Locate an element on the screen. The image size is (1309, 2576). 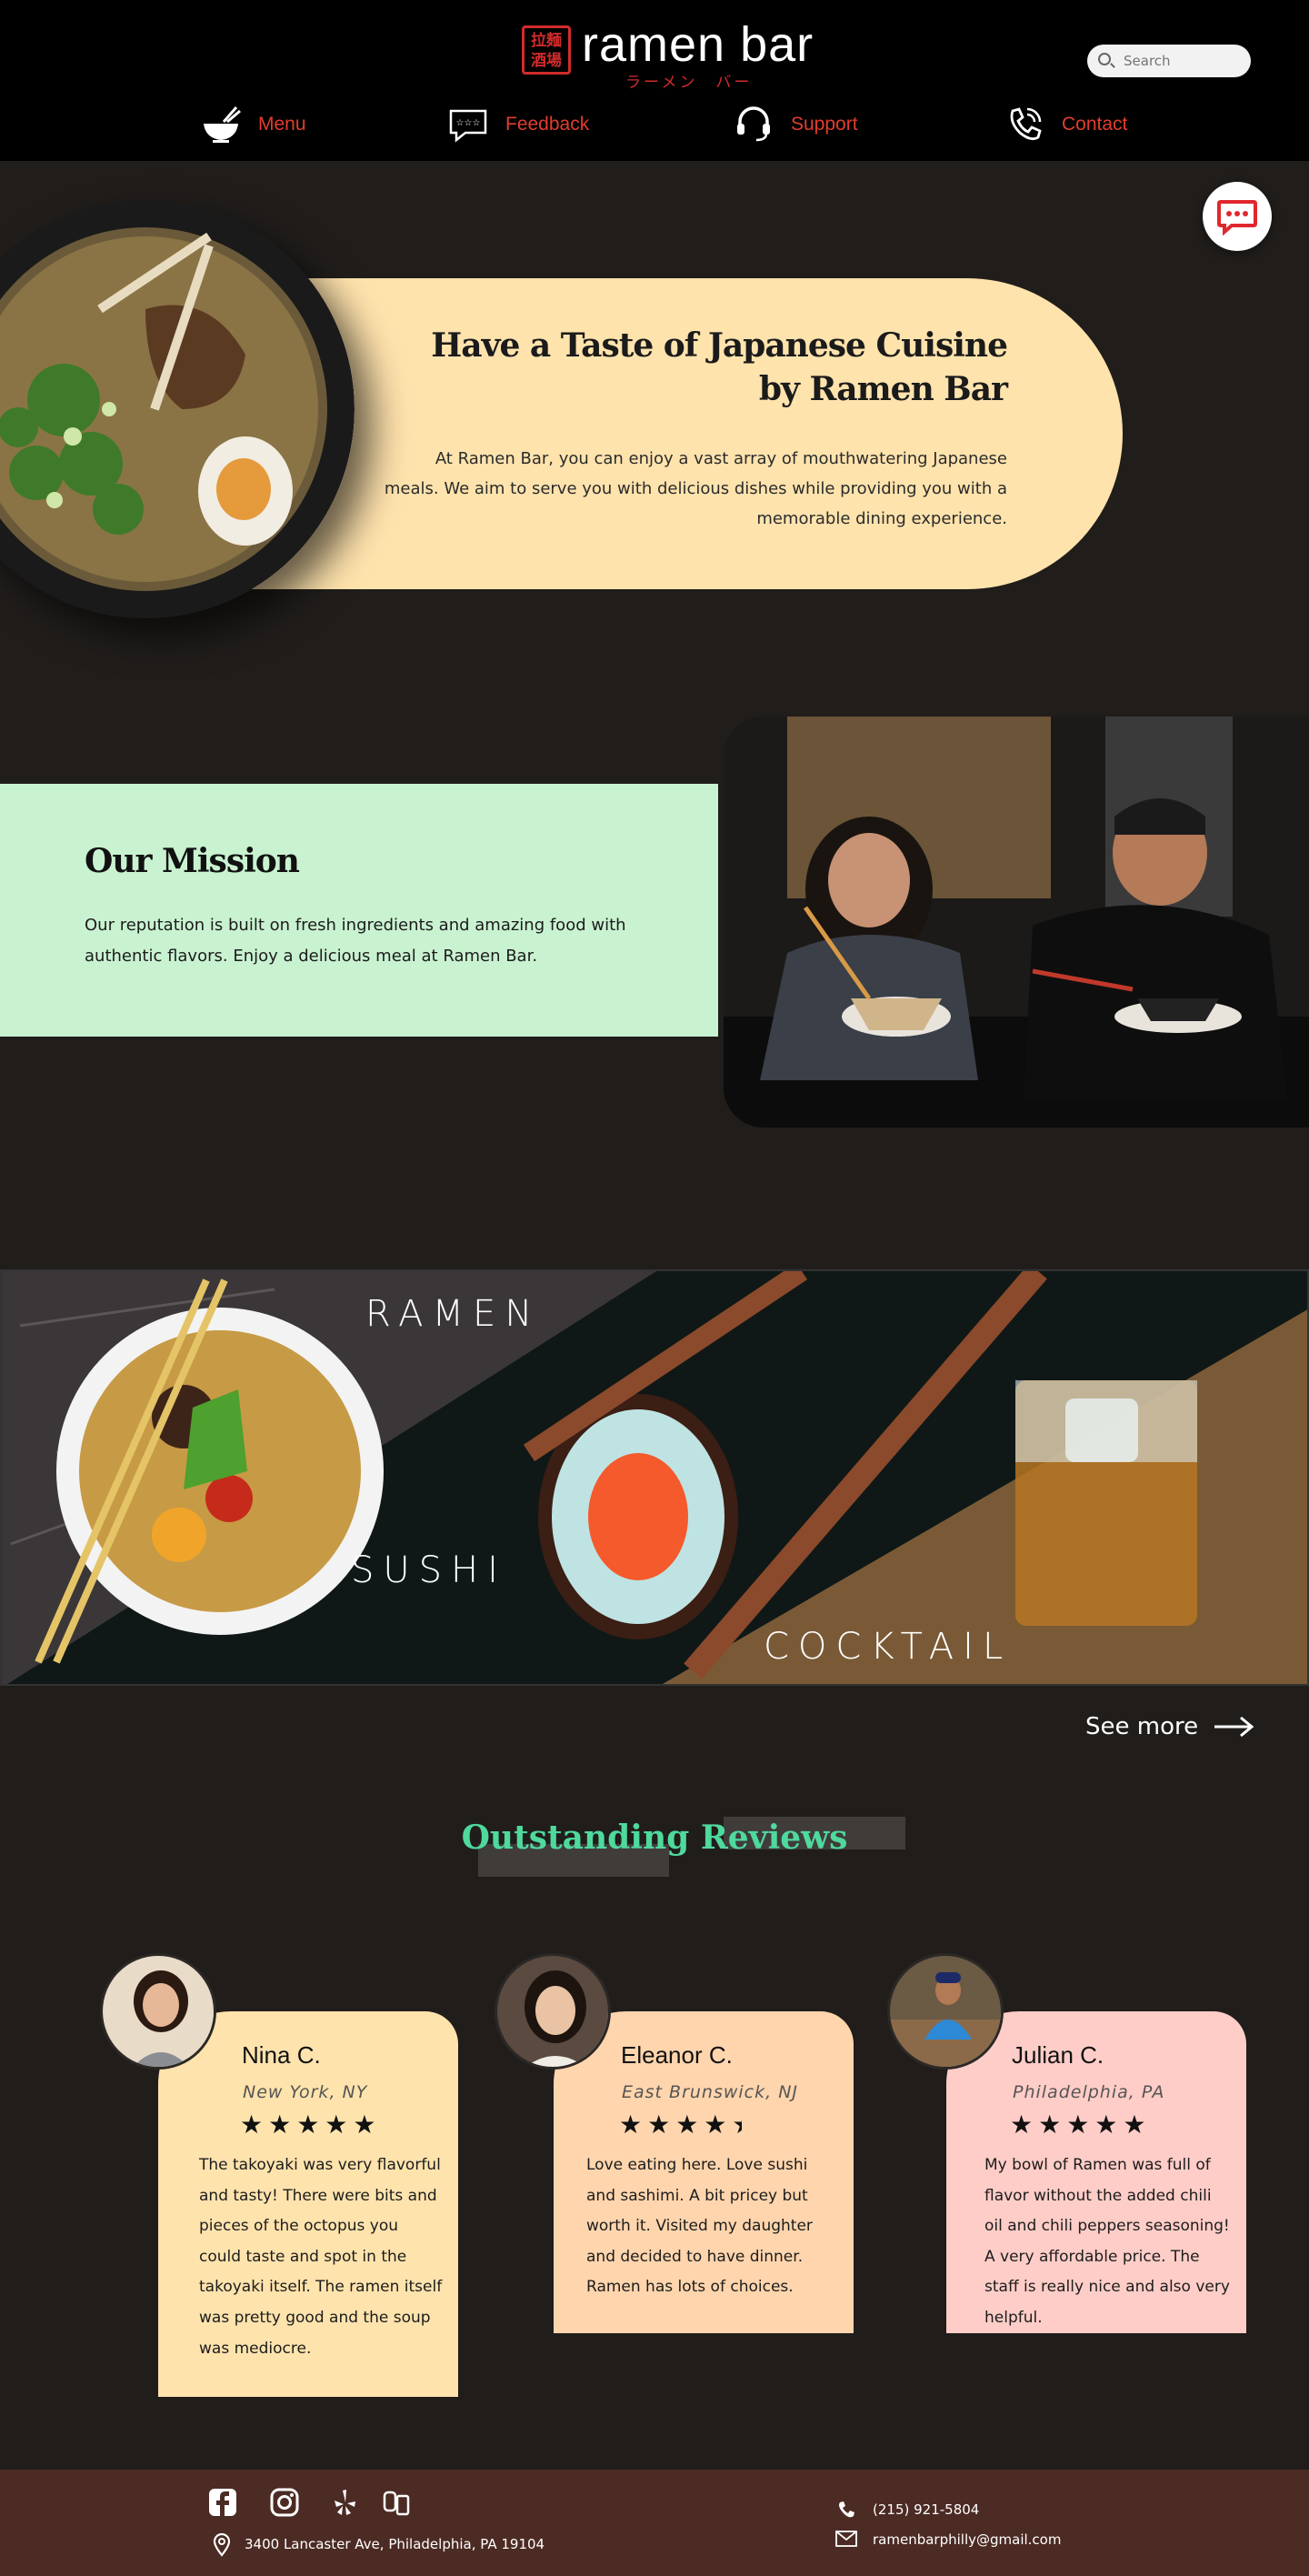
nav-support-label: Support is located at coordinates (824, 125).